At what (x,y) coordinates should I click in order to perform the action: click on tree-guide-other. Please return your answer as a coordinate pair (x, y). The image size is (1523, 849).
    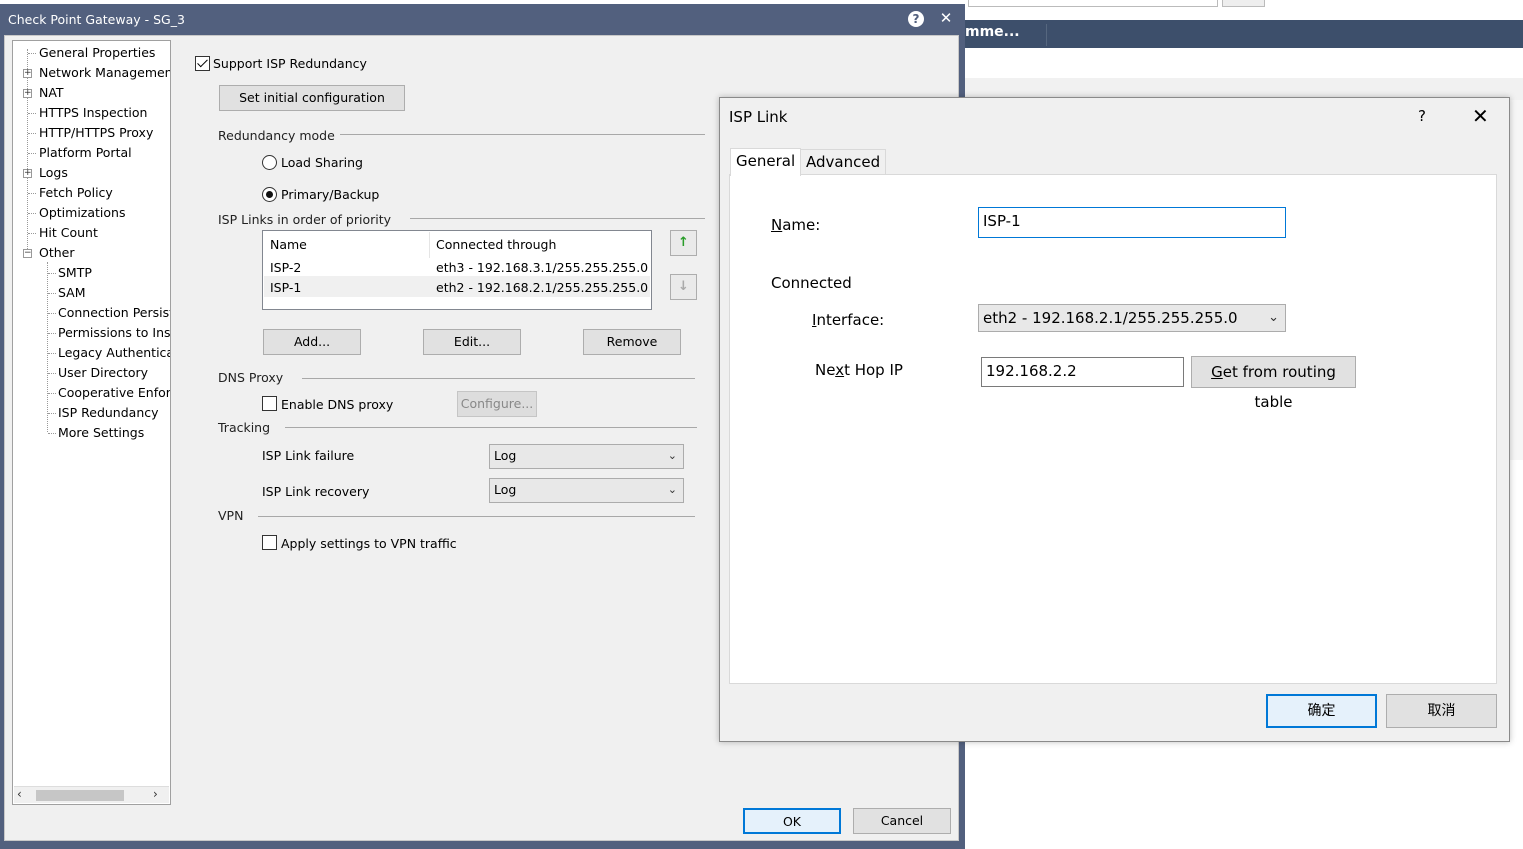
    Looking at the image, I should click on (47, 347).